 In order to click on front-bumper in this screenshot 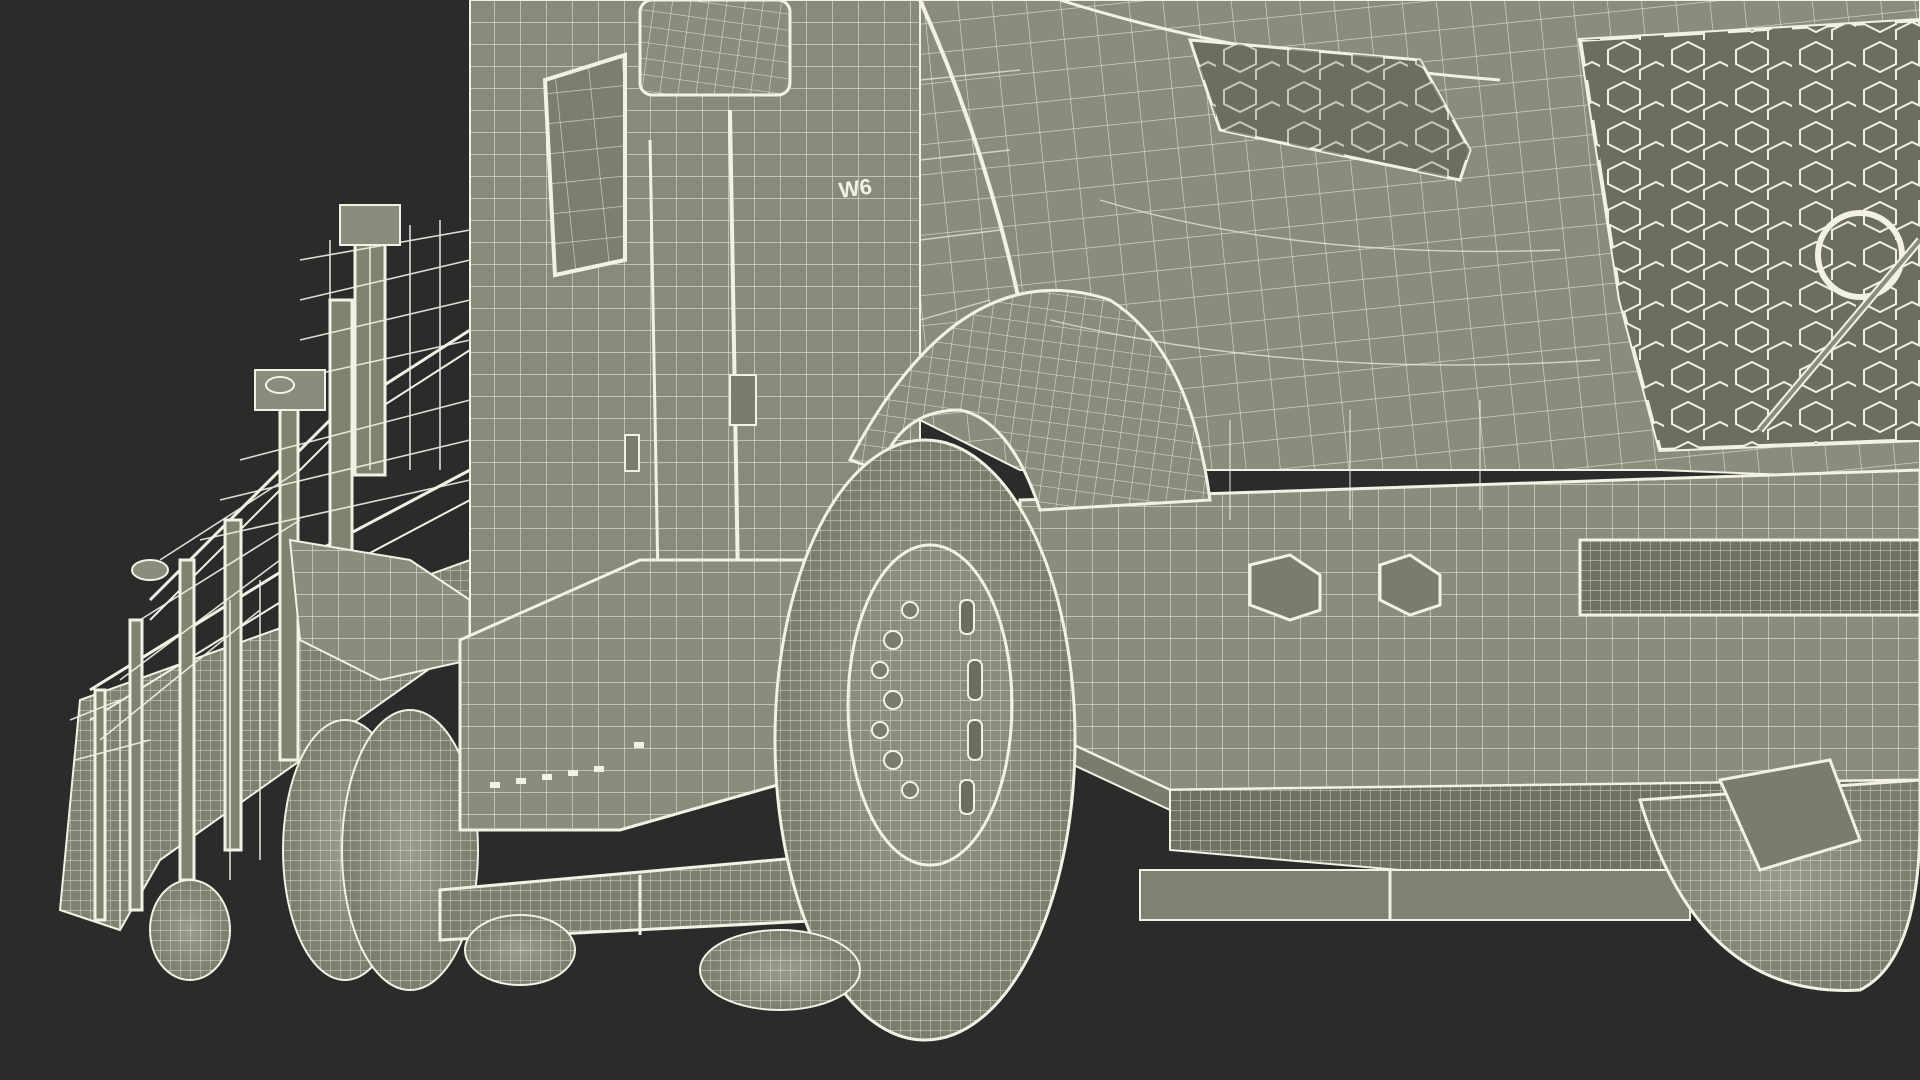, I will do `click(1469, 640)`.